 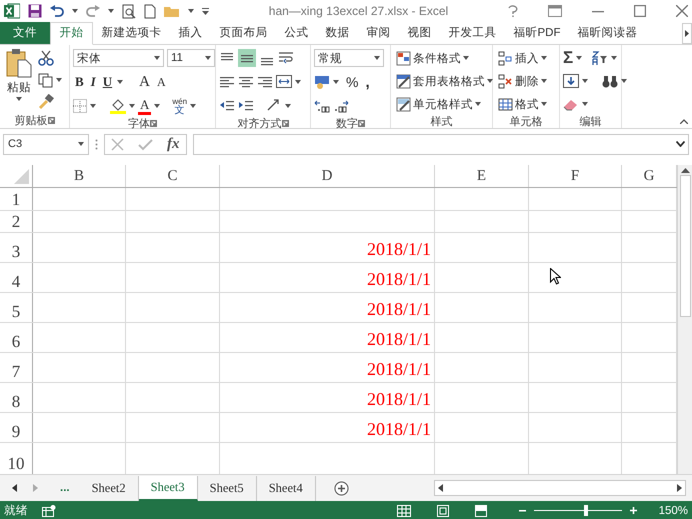 I want to click on column-header: D, so click(x=327, y=176).